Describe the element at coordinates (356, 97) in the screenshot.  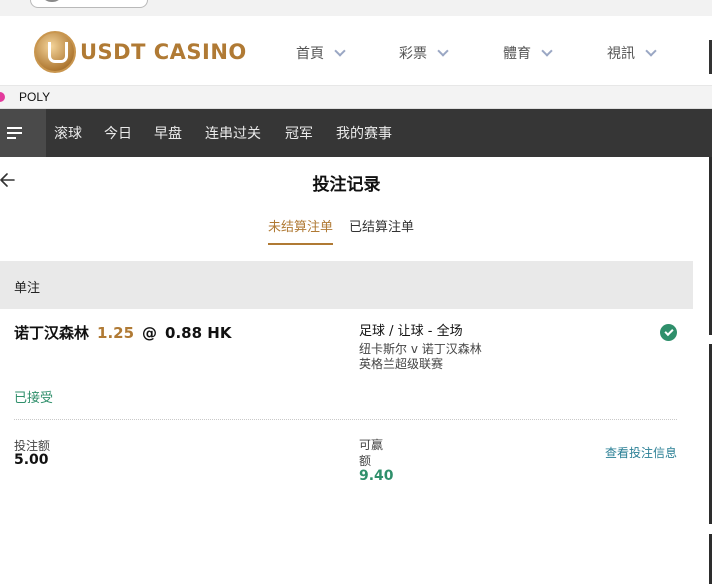
I see `provider-bar: POLY` at that location.